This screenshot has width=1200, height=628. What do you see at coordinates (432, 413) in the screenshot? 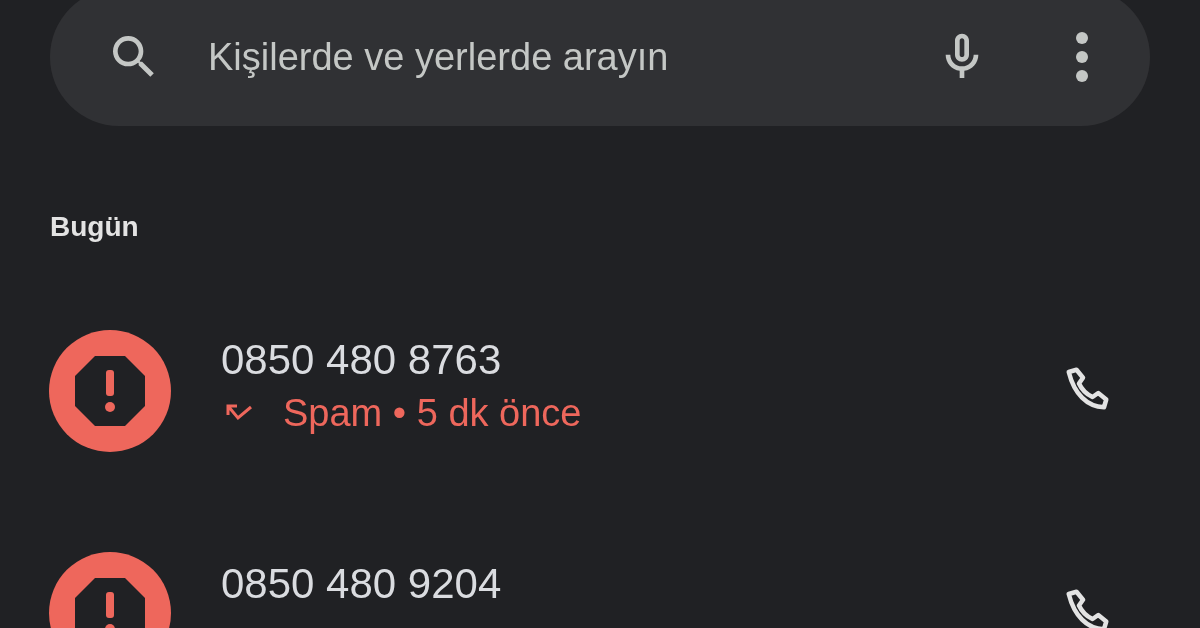
I see `call-detail: Spam • 5 dk önce` at bounding box center [432, 413].